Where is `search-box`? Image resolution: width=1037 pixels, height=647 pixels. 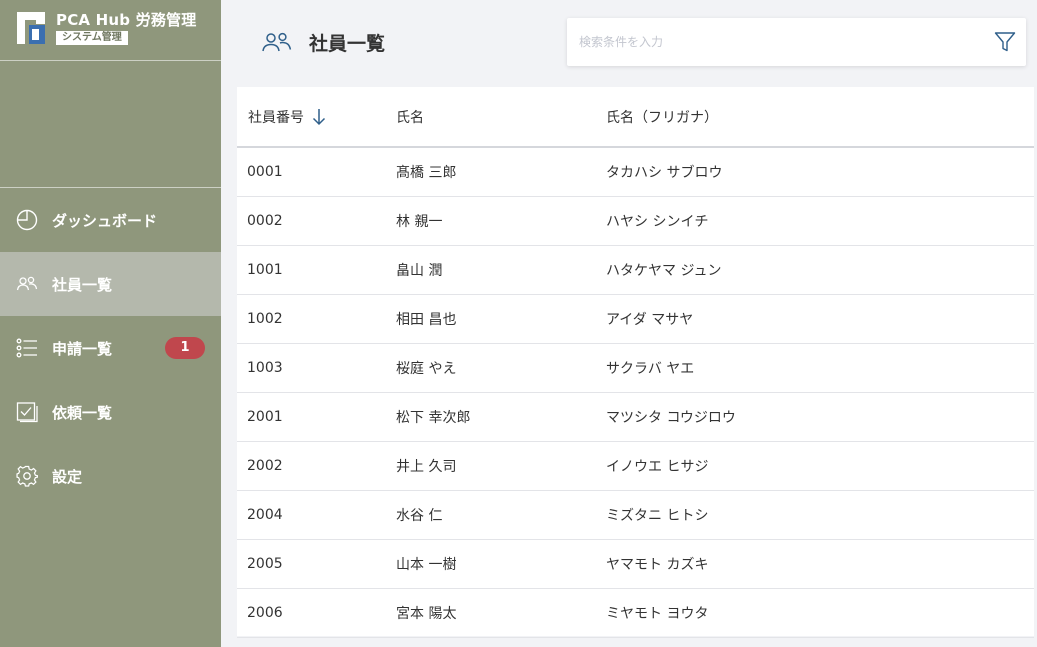 search-box is located at coordinates (796, 42).